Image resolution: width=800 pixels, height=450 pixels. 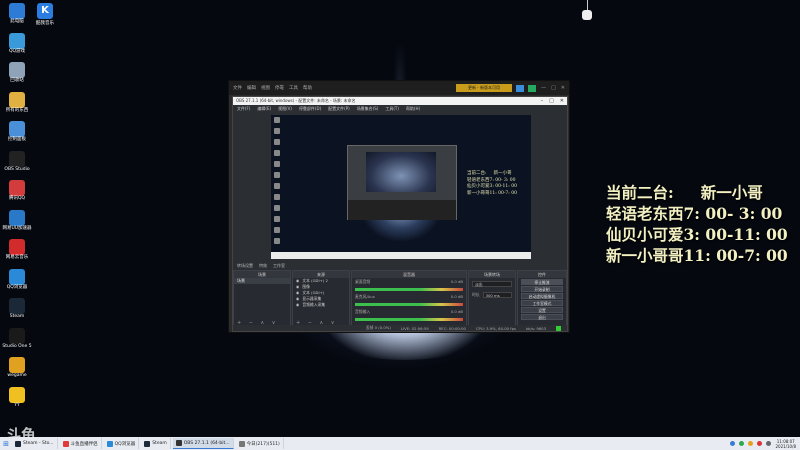 What do you see at coordinates (265, 88) in the screenshot?
I see `outer-menu-item: 视图` at bounding box center [265, 88].